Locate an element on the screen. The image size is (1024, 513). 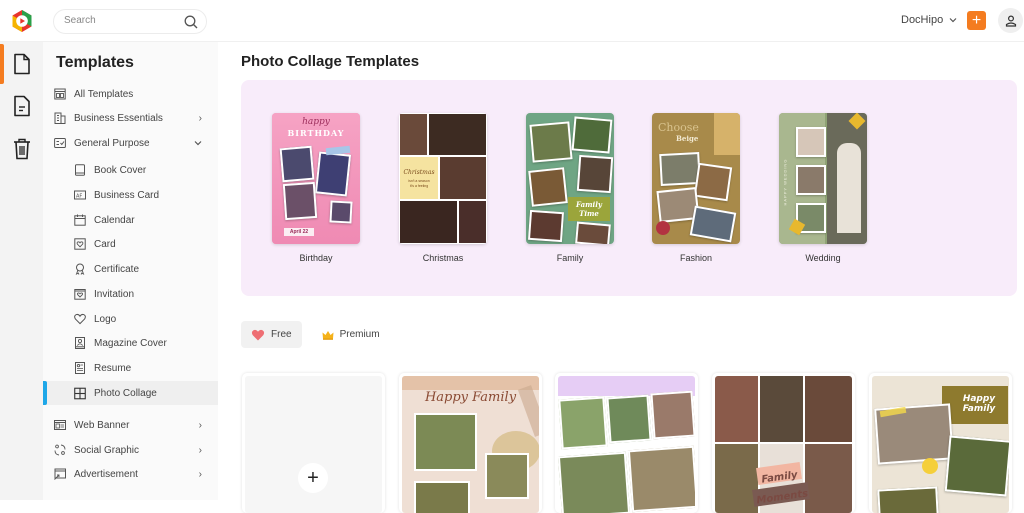
create-button: + is located at coordinates (976, 20).